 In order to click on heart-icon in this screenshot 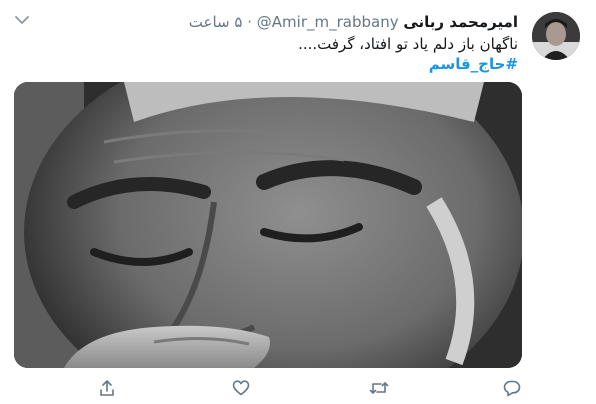, I will do `click(241, 388)`.